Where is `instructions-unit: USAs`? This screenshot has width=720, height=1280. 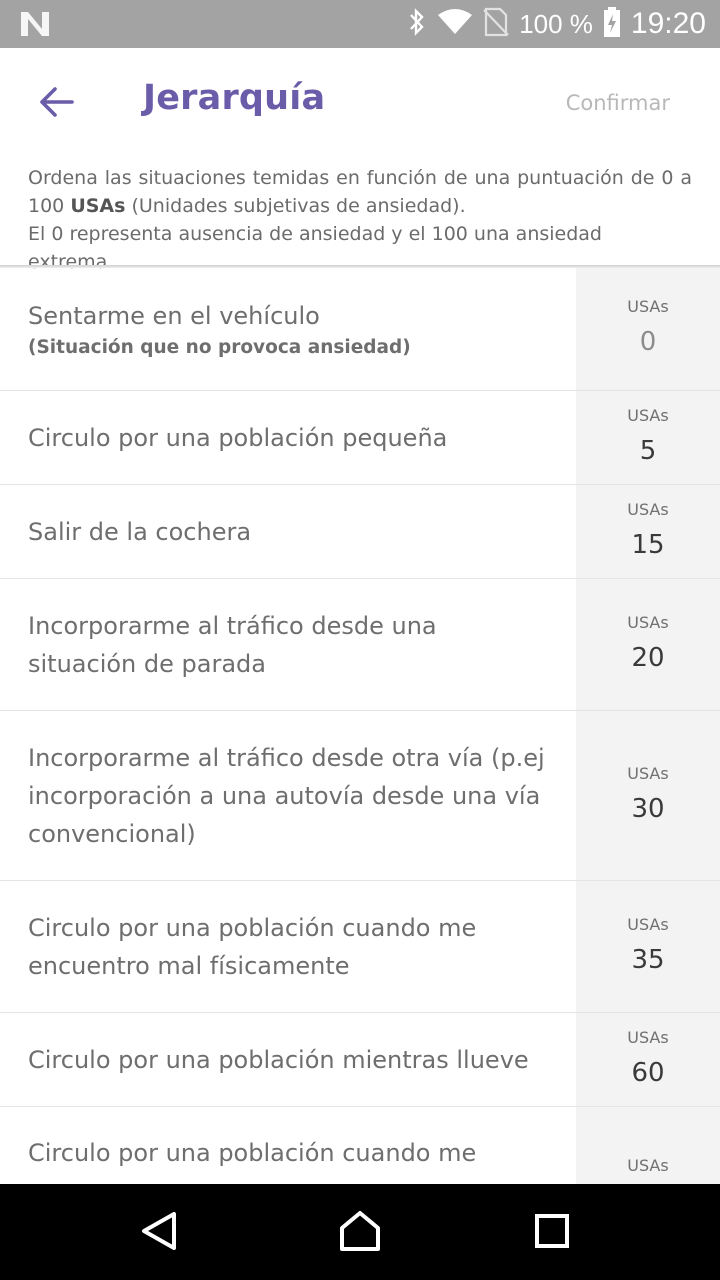
instructions-unit: USAs is located at coordinates (98, 206).